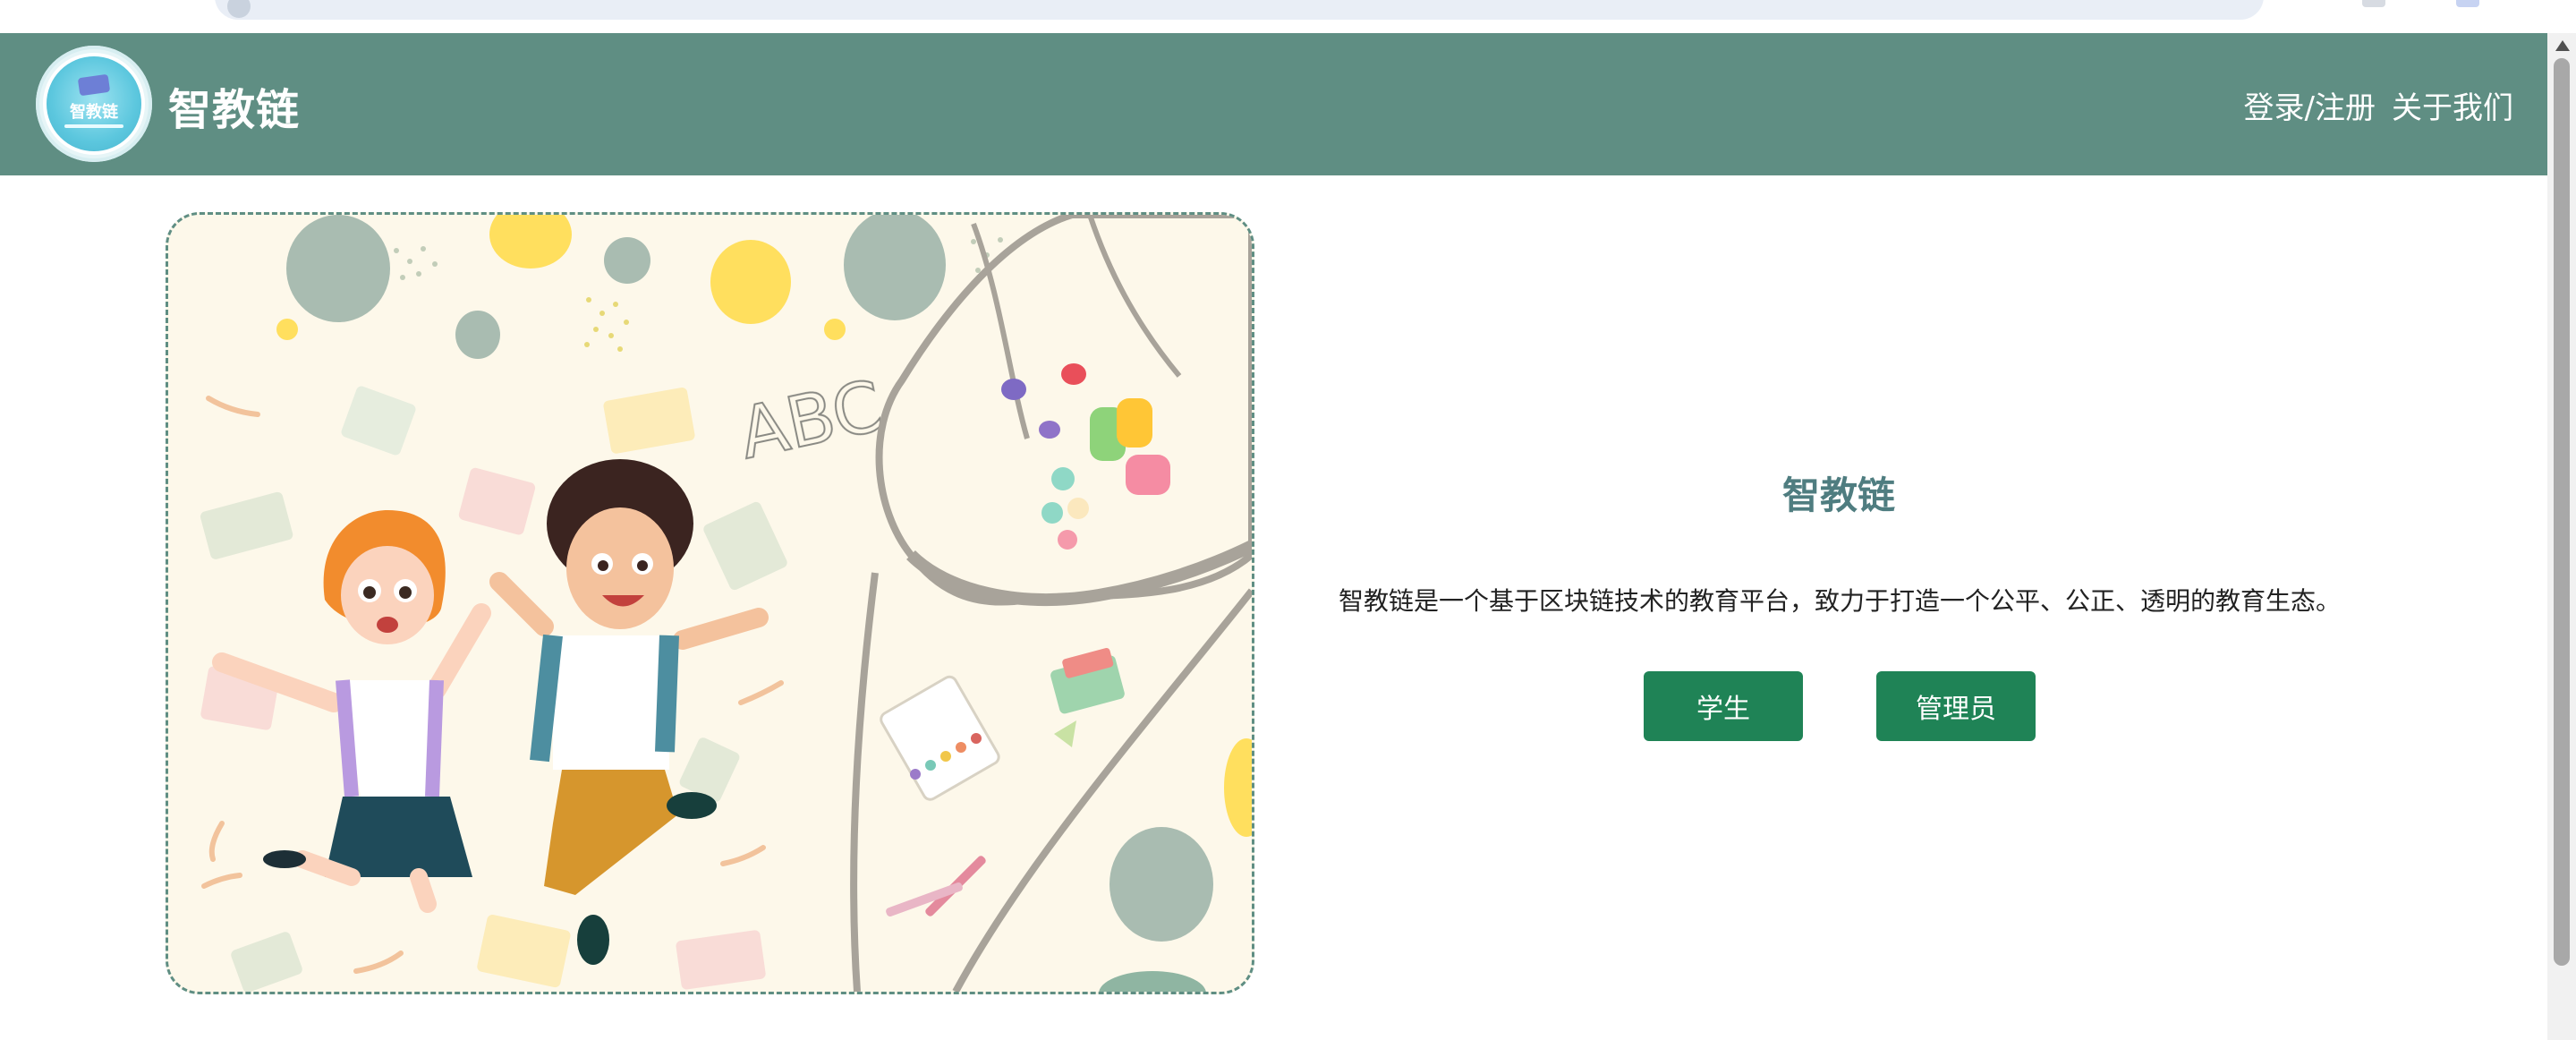  I want to click on logo-badge: 智教链, so click(94, 104).